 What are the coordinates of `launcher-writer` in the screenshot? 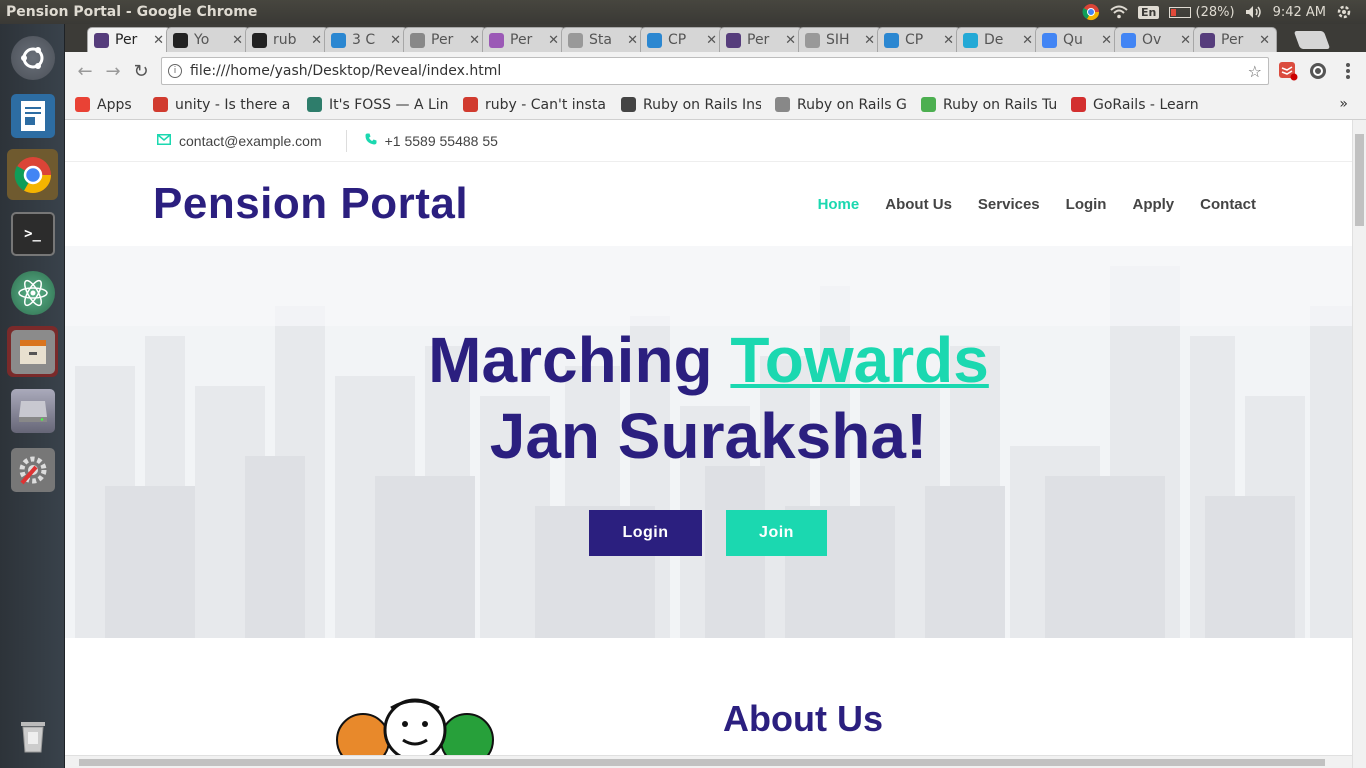 It's located at (32, 115).